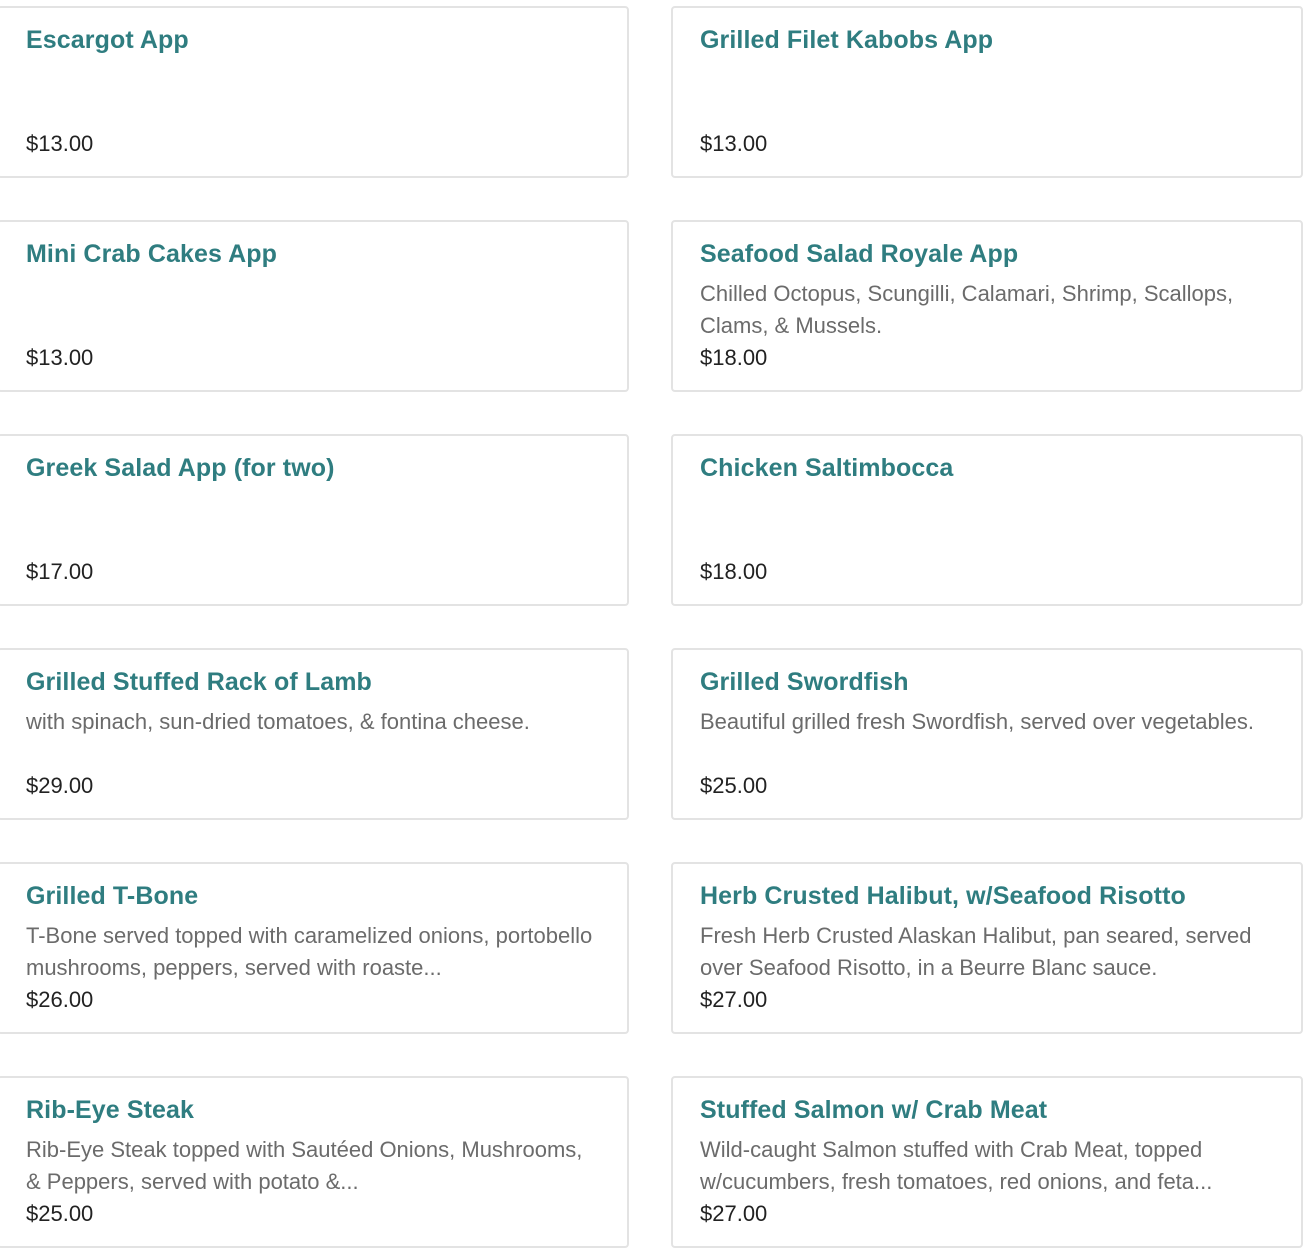 The width and height of the screenshot is (1308, 1254). What do you see at coordinates (180, 468) in the screenshot?
I see `menu-item-title: Greek Salad App (for two)` at bounding box center [180, 468].